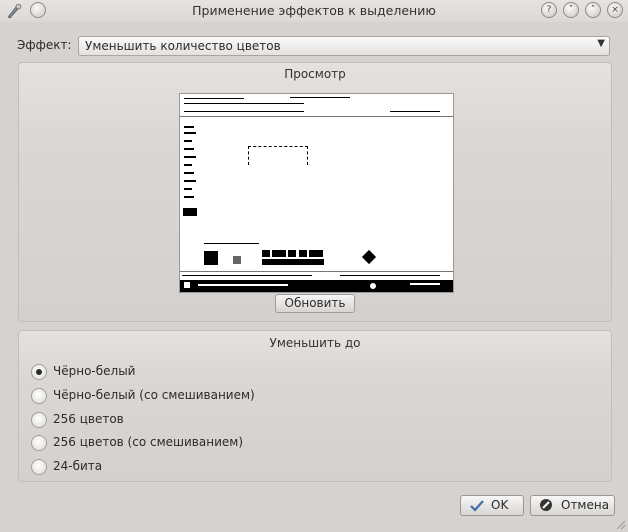  I want to click on update-button: Обновить, so click(315, 303).